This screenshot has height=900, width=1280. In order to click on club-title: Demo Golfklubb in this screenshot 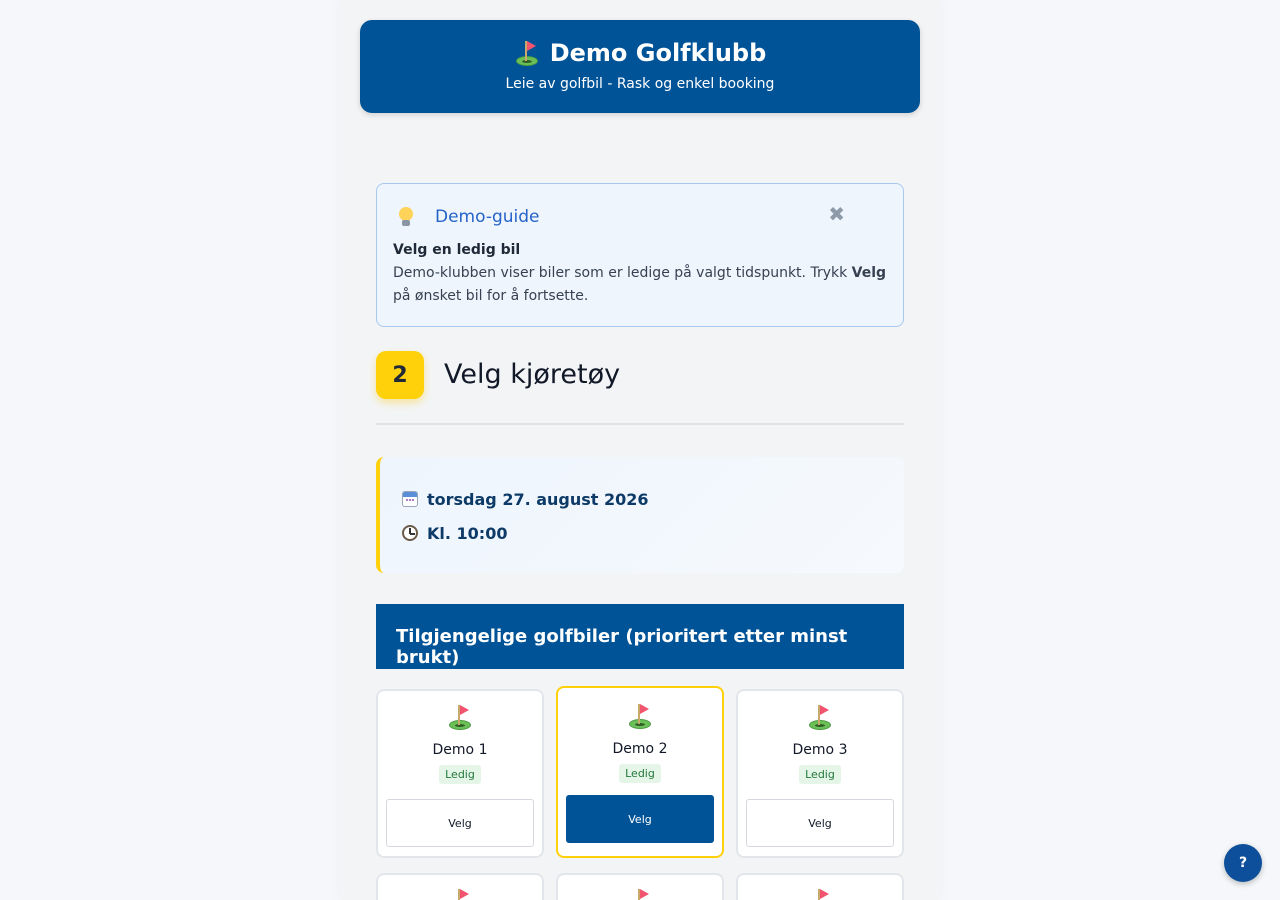, I will do `click(658, 53)`.